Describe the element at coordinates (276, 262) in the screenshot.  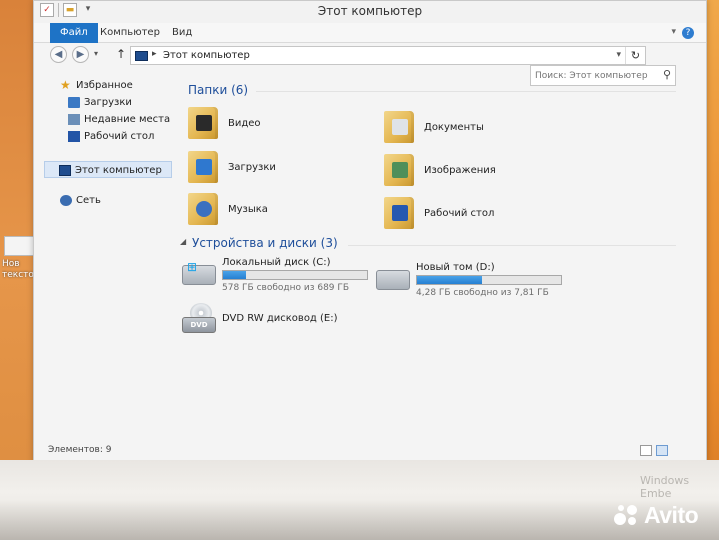
I see `drive-name: Локальный диск (C:)` at that location.